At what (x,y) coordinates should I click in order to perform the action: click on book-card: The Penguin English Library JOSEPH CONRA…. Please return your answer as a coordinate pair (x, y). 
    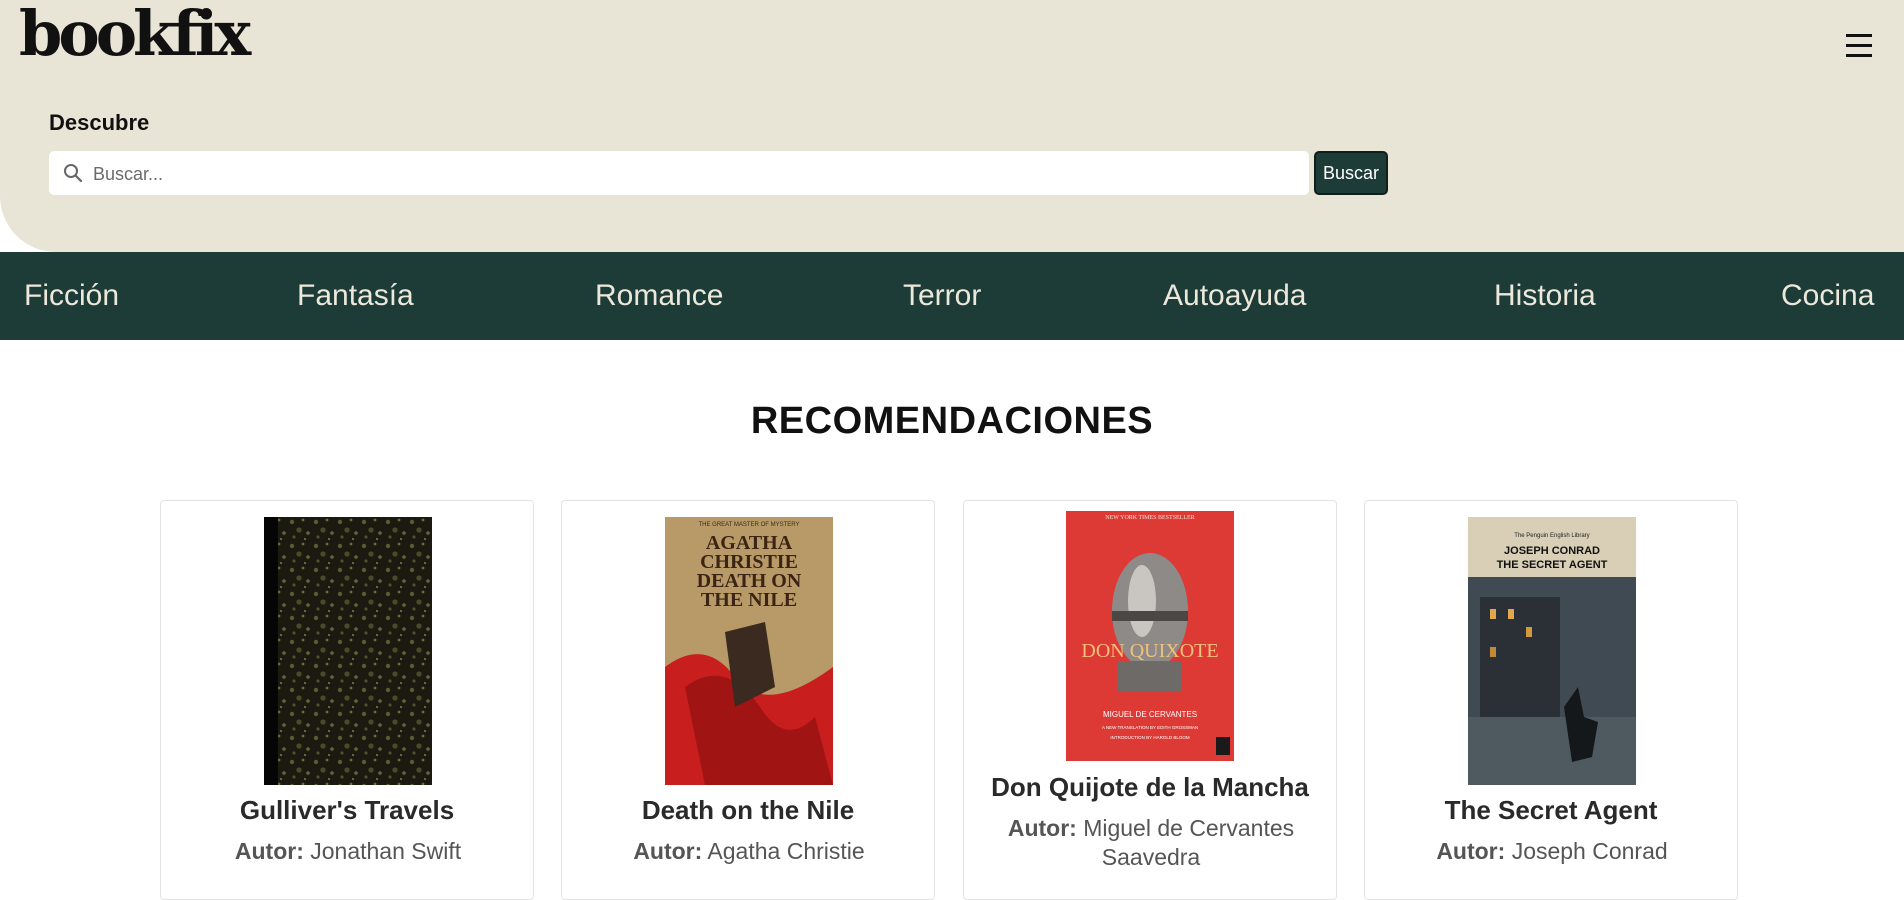
    Looking at the image, I should click on (1551, 700).